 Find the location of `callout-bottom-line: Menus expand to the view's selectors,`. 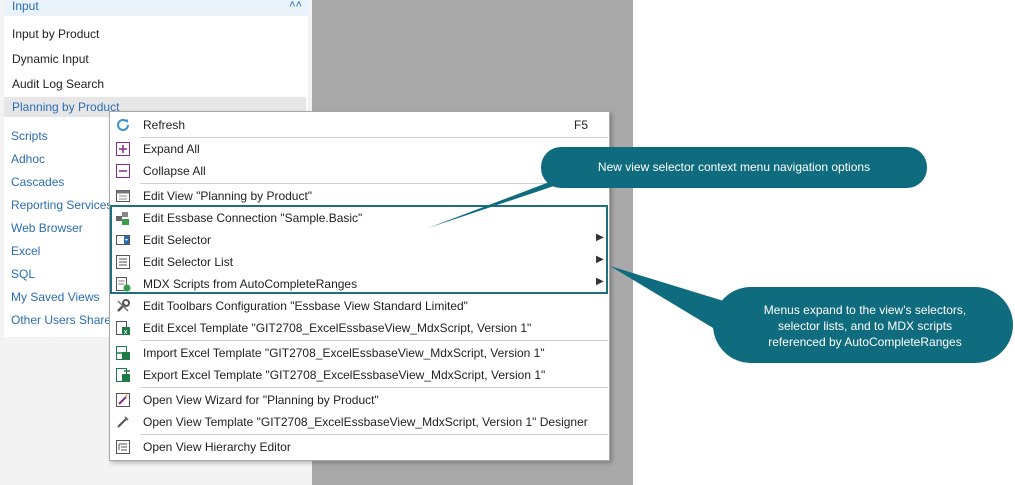

callout-bottom-line: Menus expand to the view's selectors, is located at coordinates (865, 310).